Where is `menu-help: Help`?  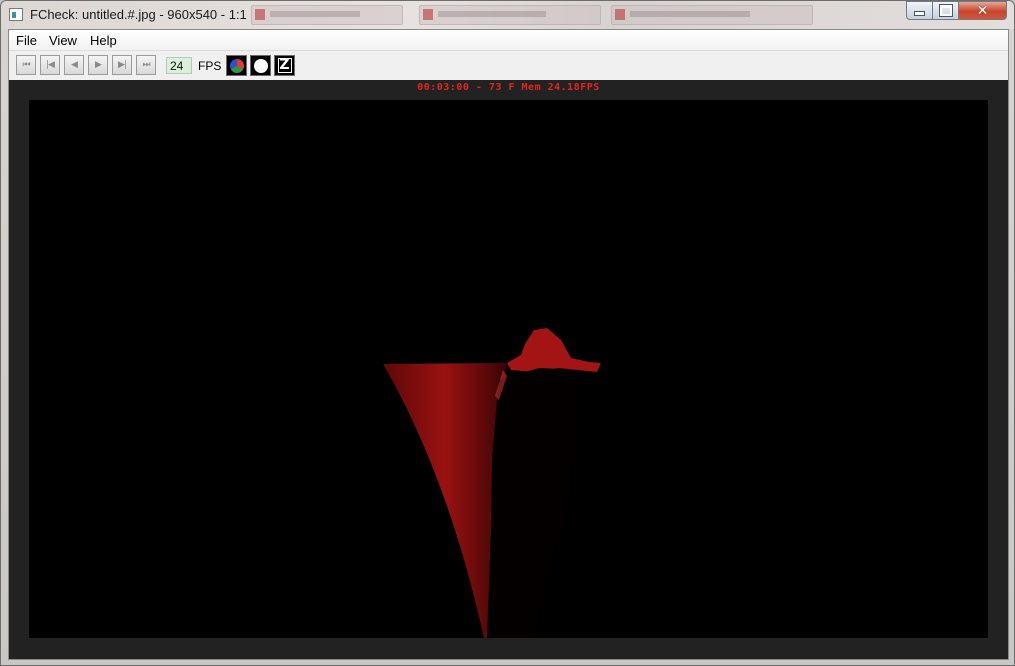 menu-help: Help is located at coordinates (103, 40).